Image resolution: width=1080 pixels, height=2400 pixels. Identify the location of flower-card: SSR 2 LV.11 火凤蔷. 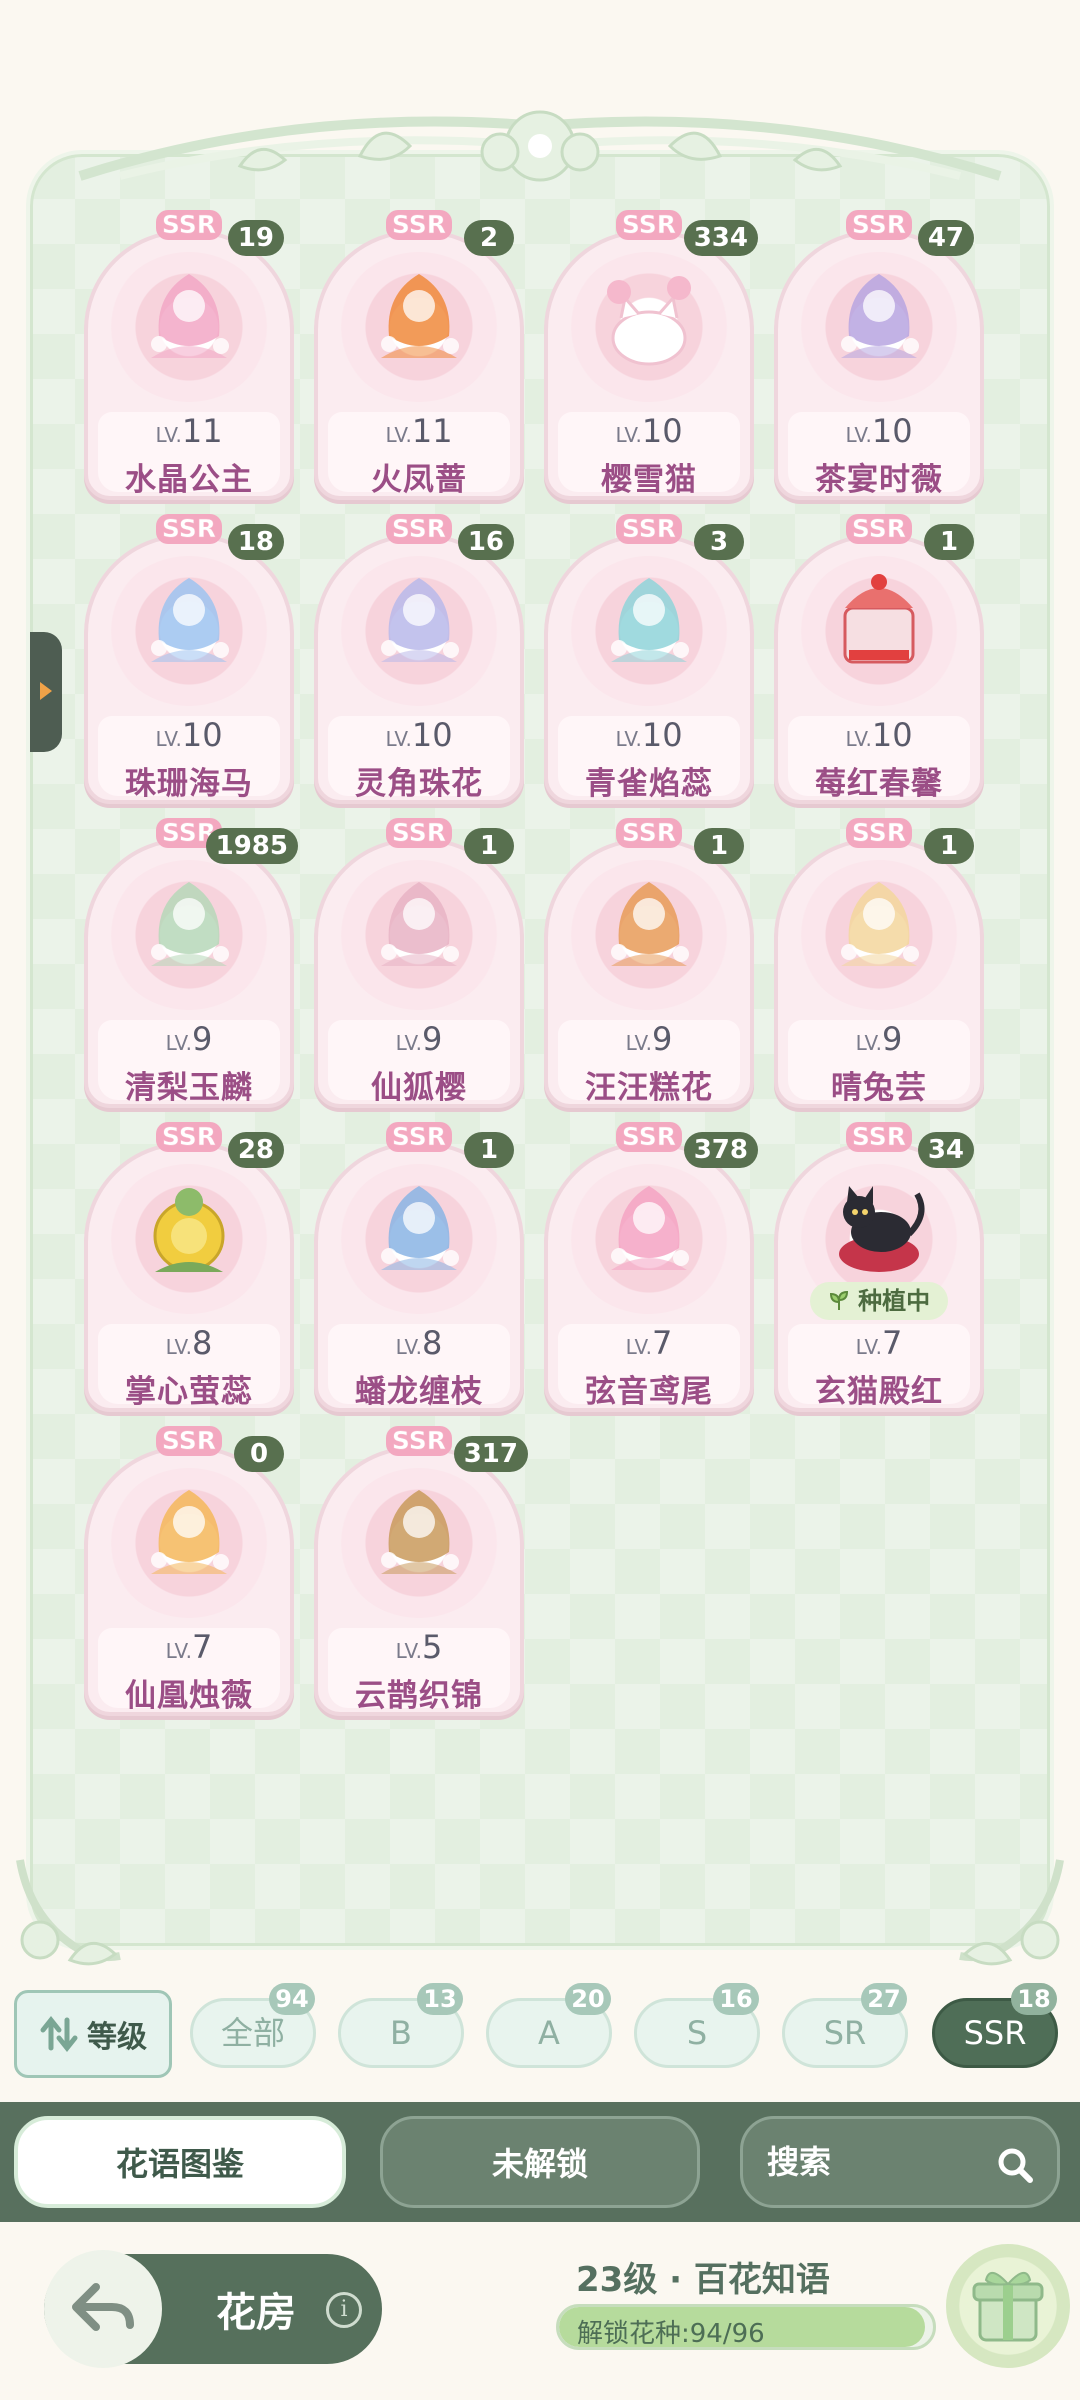
(419, 355).